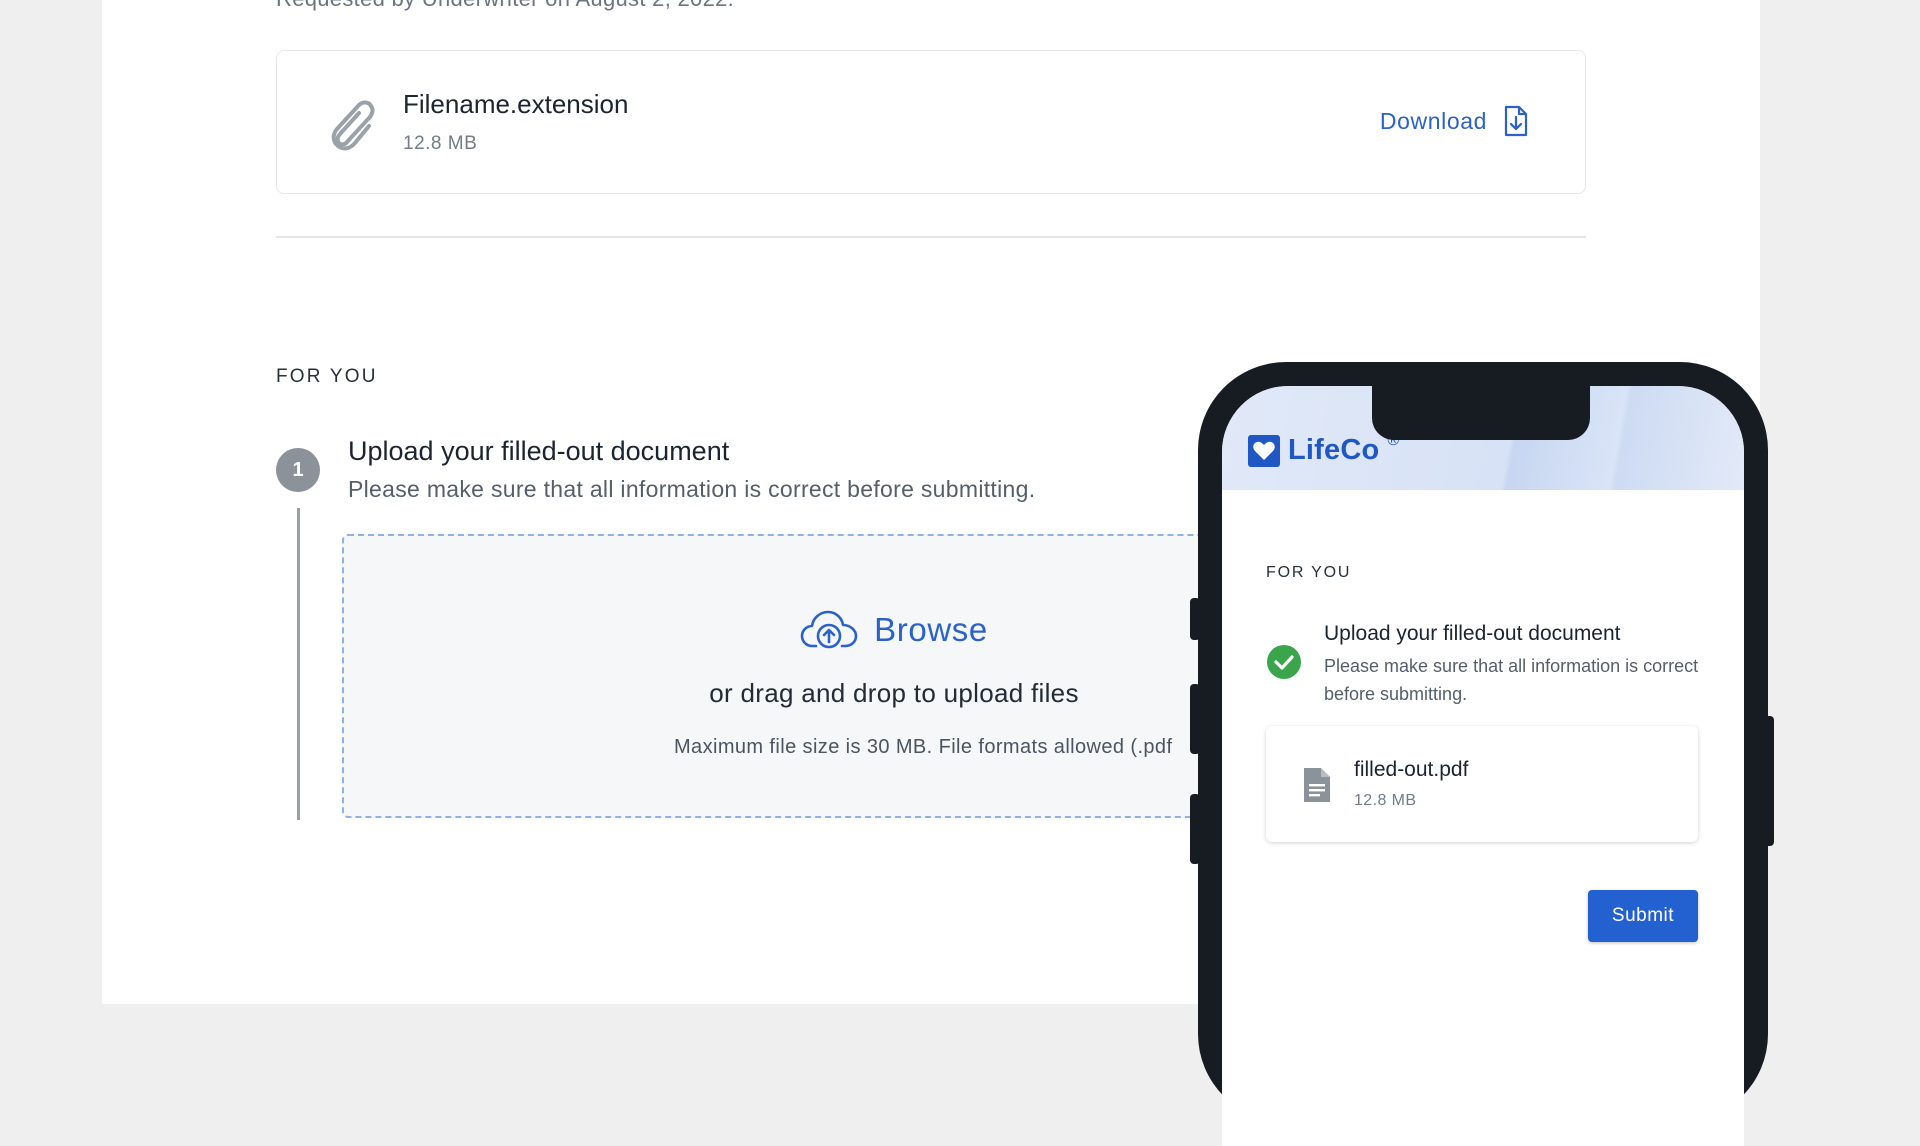 This screenshot has width=1920, height=1146. I want to click on section-label: FOR YOU, so click(327, 376).